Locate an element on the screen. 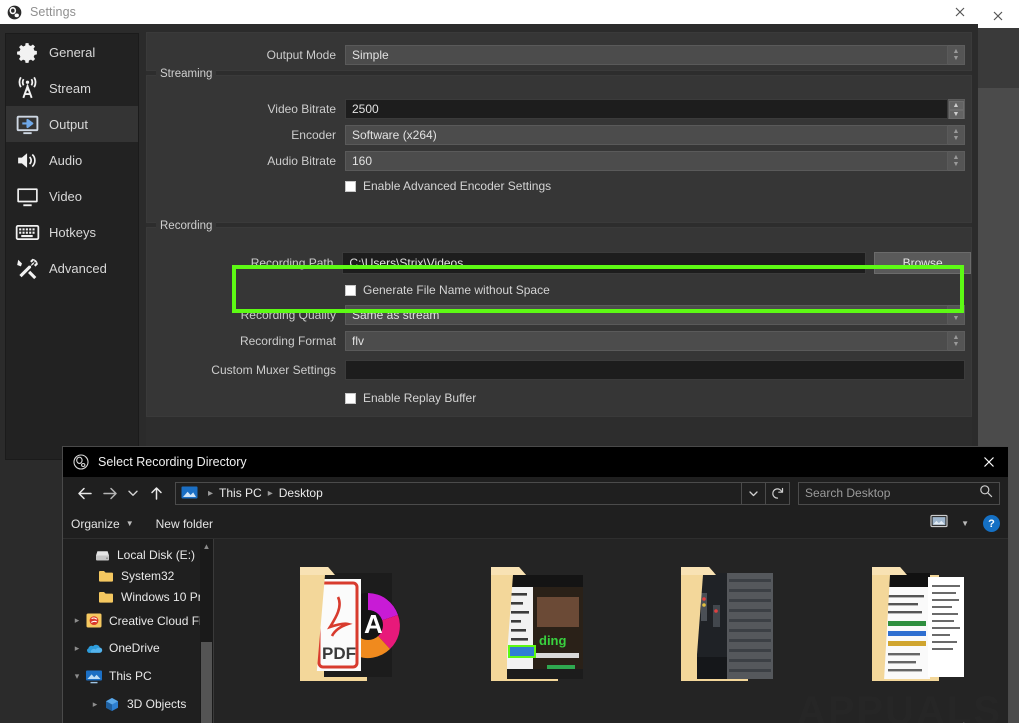  sidebar-item-label: Video is located at coordinates (66, 196).